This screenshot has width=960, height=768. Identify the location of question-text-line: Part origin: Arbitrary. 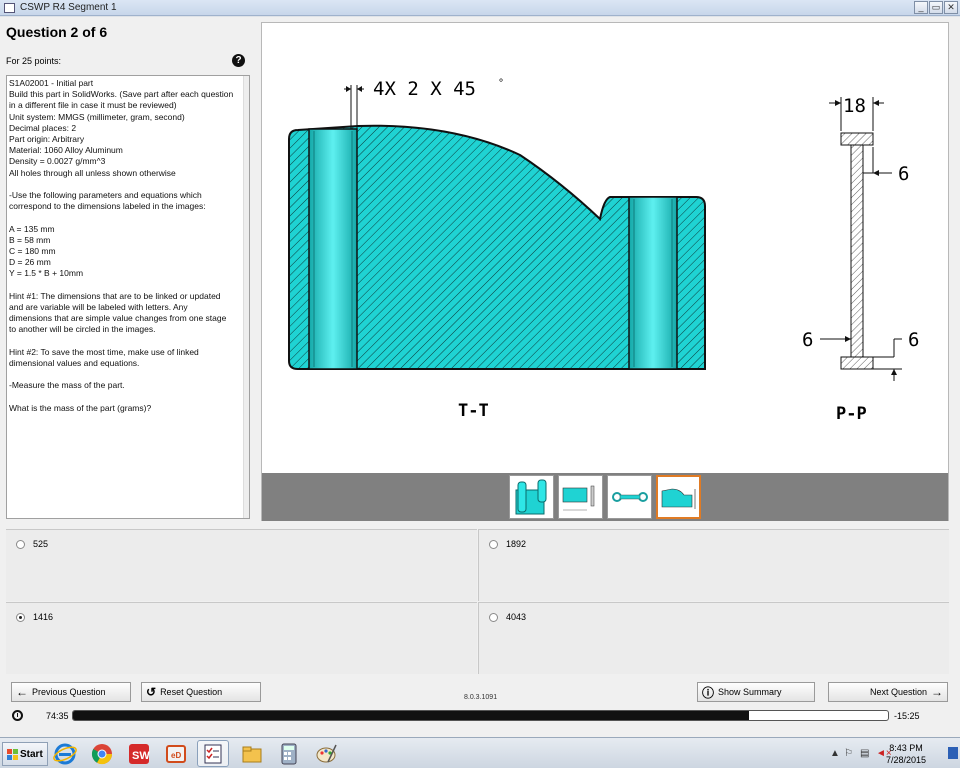
(47, 139).